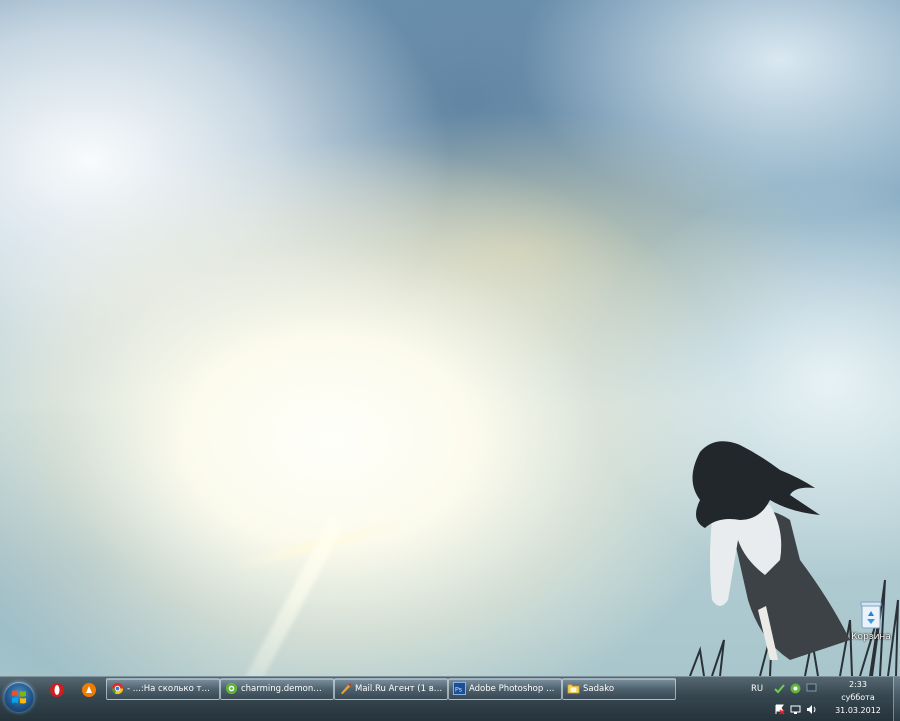 This screenshot has width=900, height=721. What do you see at coordinates (779, 688) in the screenshot?
I see `network-check-icon` at bounding box center [779, 688].